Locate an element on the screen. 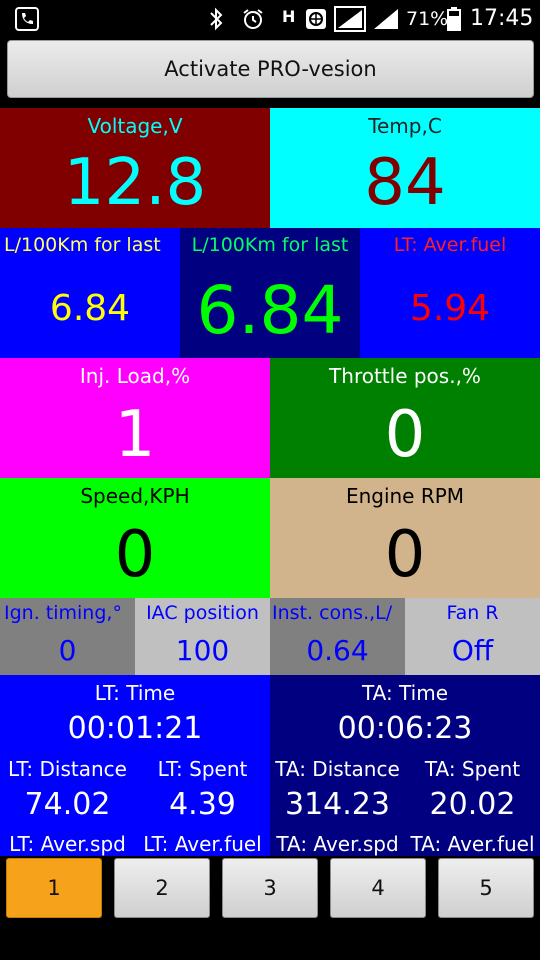  battery-percent: 71% is located at coordinates (427, 19).